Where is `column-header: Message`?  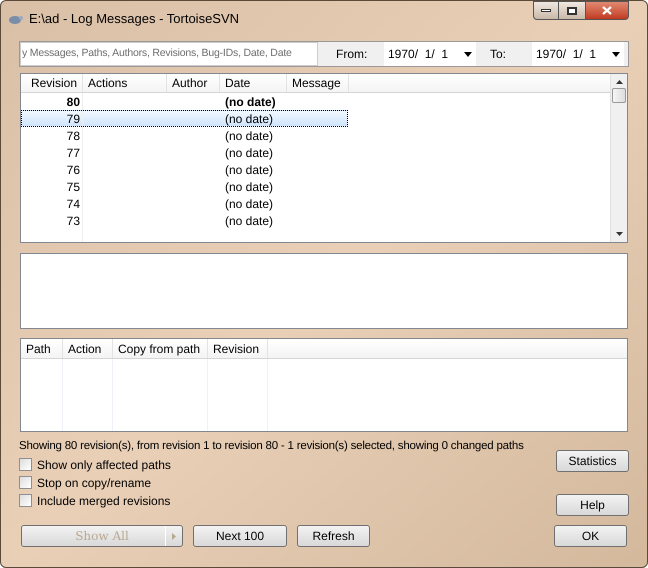
column-header: Message is located at coordinates (318, 83).